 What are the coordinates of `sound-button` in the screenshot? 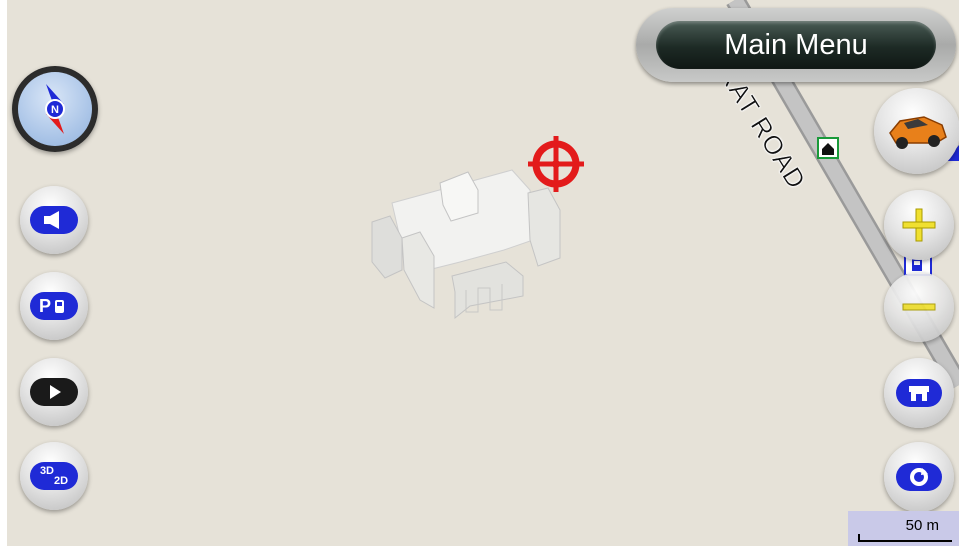 It's located at (54, 220).